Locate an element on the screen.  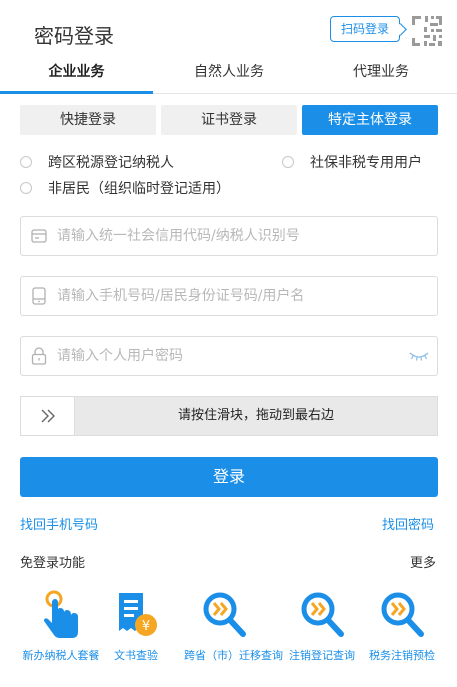
password-input is located at coordinates (229, 356).